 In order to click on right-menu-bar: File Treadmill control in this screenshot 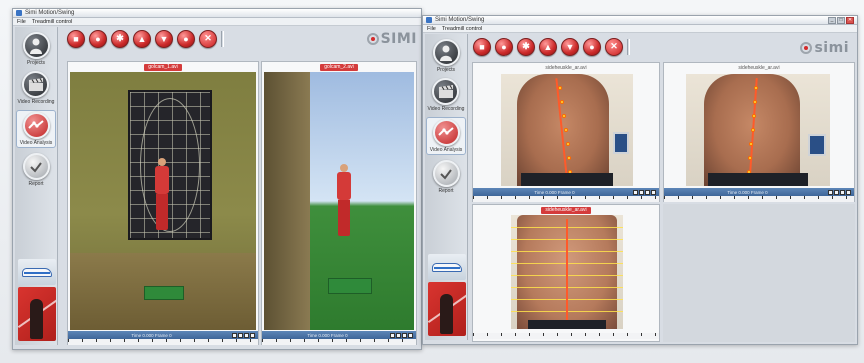, I will do `click(640, 29)`.